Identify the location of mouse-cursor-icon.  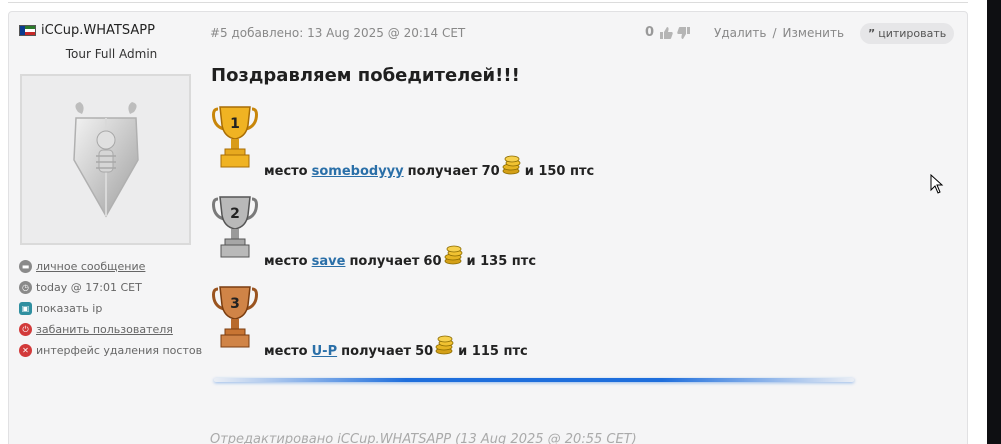
(937, 184).